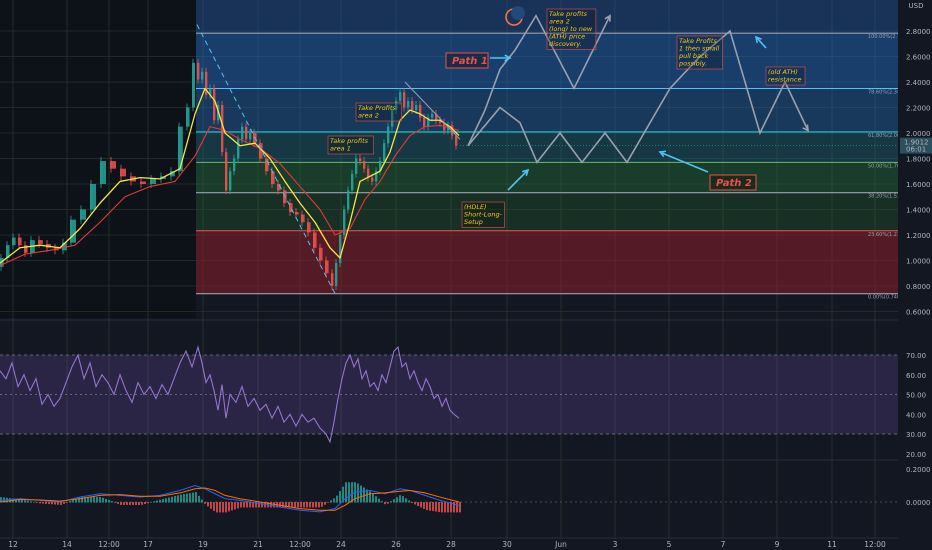  What do you see at coordinates (258, 544) in the screenshot?
I see `time-tick-label: 21` at bounding box center [258, 544].